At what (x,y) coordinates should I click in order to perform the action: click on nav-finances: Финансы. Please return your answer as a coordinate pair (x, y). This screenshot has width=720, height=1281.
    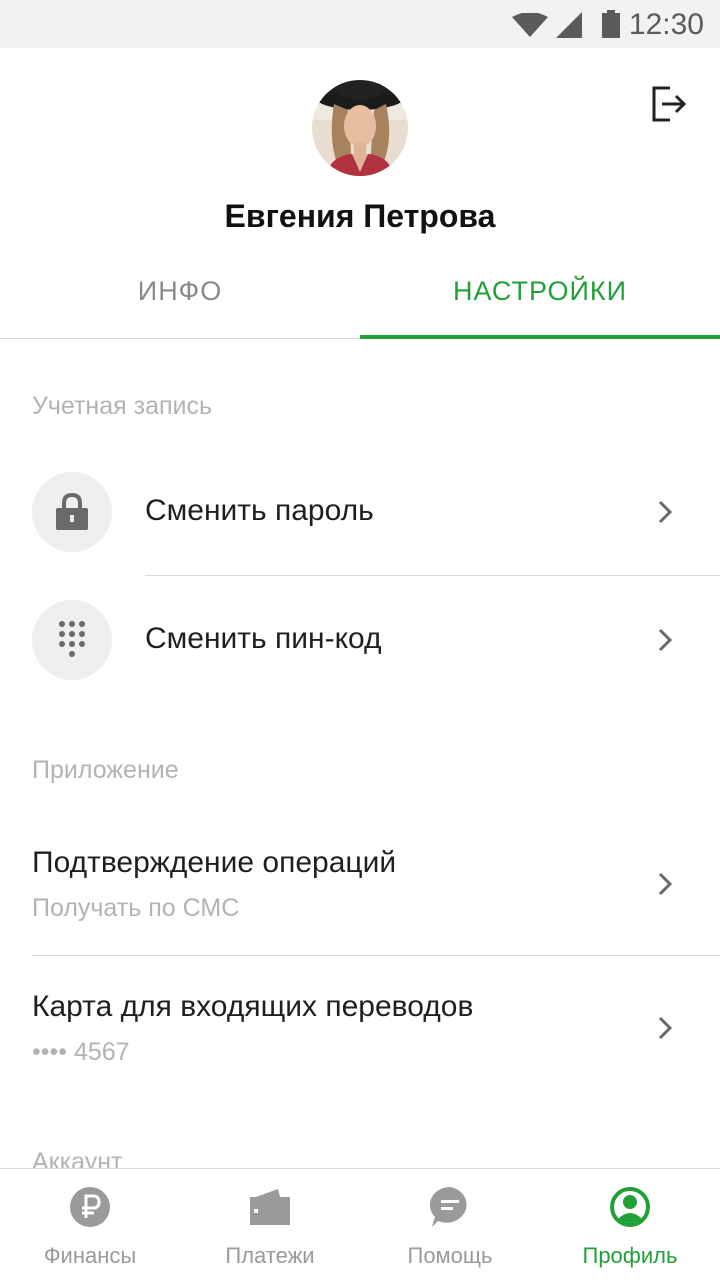
    Looking at the image, I should click on (90, 1225).